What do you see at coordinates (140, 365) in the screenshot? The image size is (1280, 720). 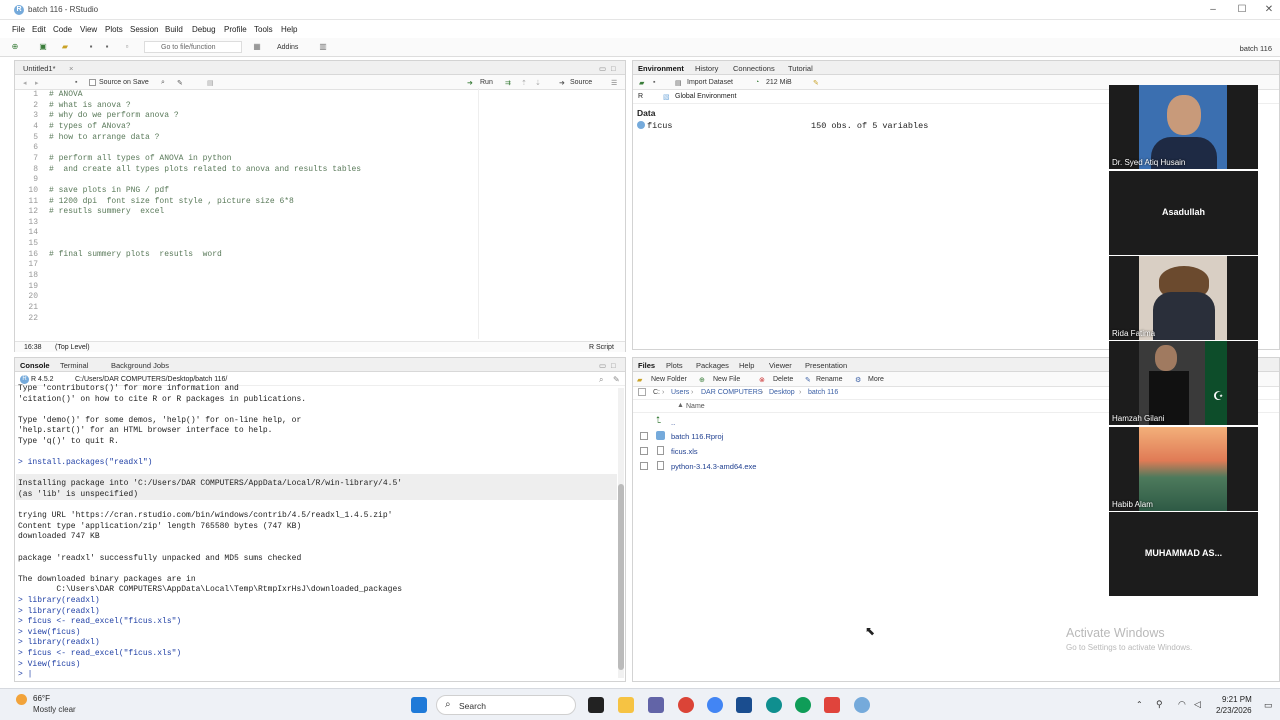 I see `tab-background-jobs: Background Jobs` at bounding box center [140, 365].